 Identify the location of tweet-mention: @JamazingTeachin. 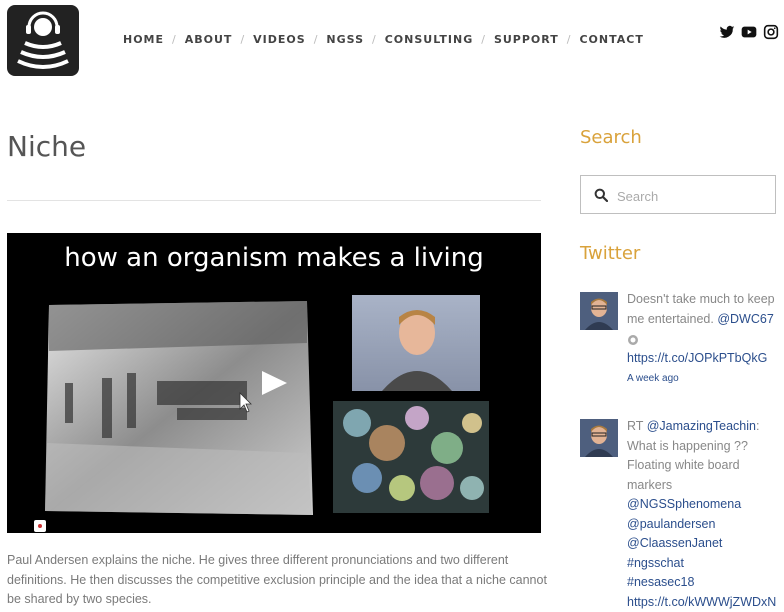
(701, 426).